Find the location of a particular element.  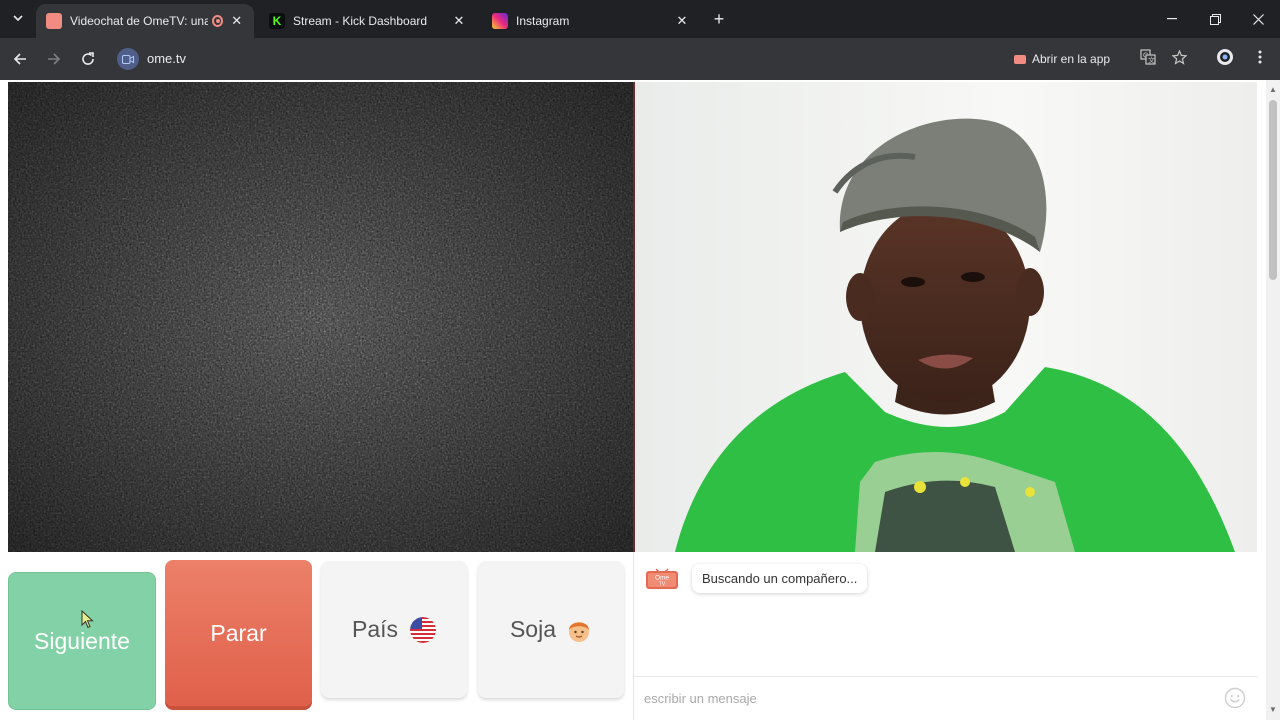

gender-filter-button: Soja is located at coordinates (551, 629).